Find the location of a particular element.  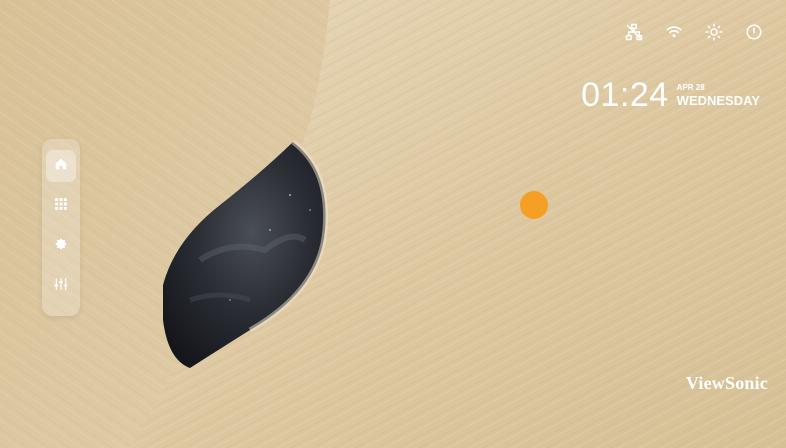

apps-button is located at coordinates (61, 206).